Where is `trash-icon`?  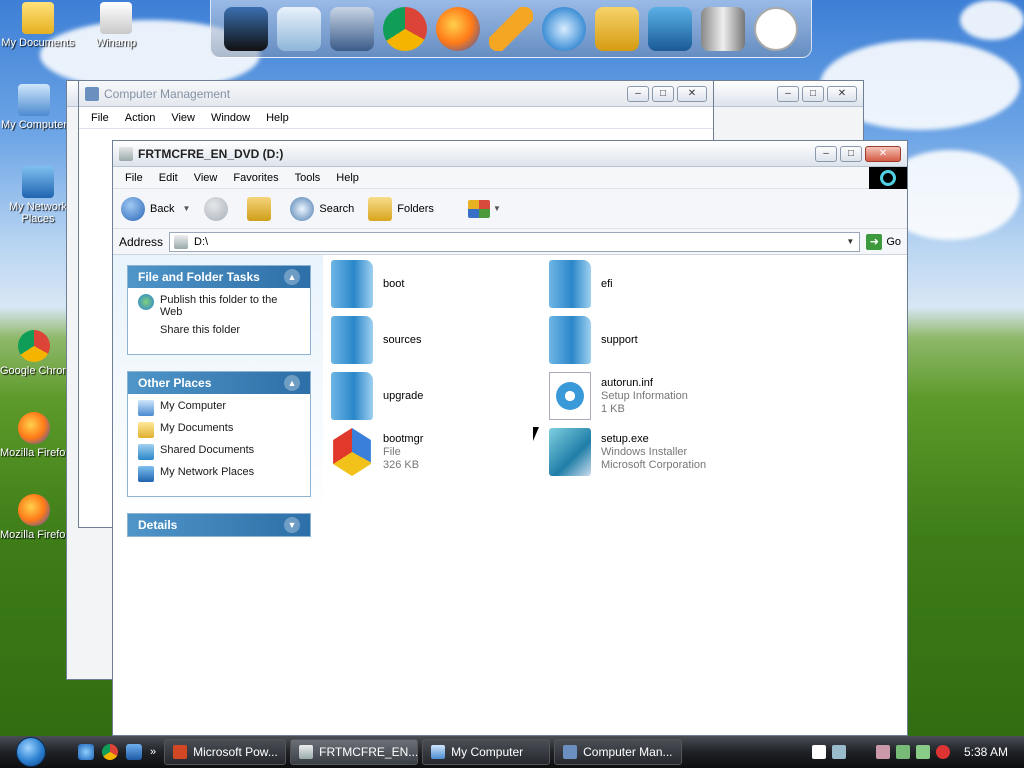
trash-icon is located at coordinates (723, 28).